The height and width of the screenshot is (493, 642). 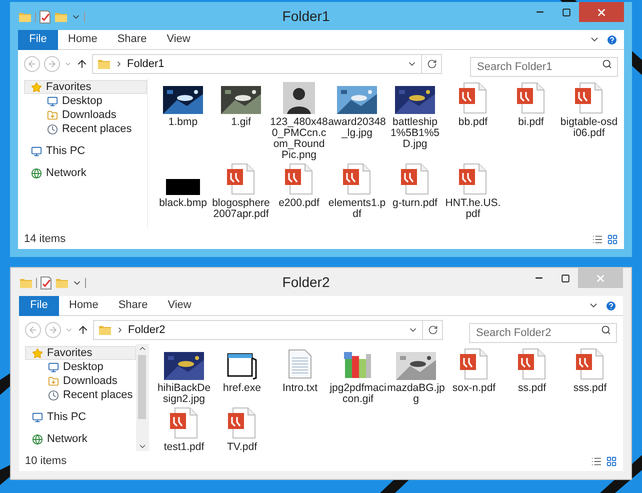 I want to click on file-name: sss.pdf, so click(x=590, y=388).